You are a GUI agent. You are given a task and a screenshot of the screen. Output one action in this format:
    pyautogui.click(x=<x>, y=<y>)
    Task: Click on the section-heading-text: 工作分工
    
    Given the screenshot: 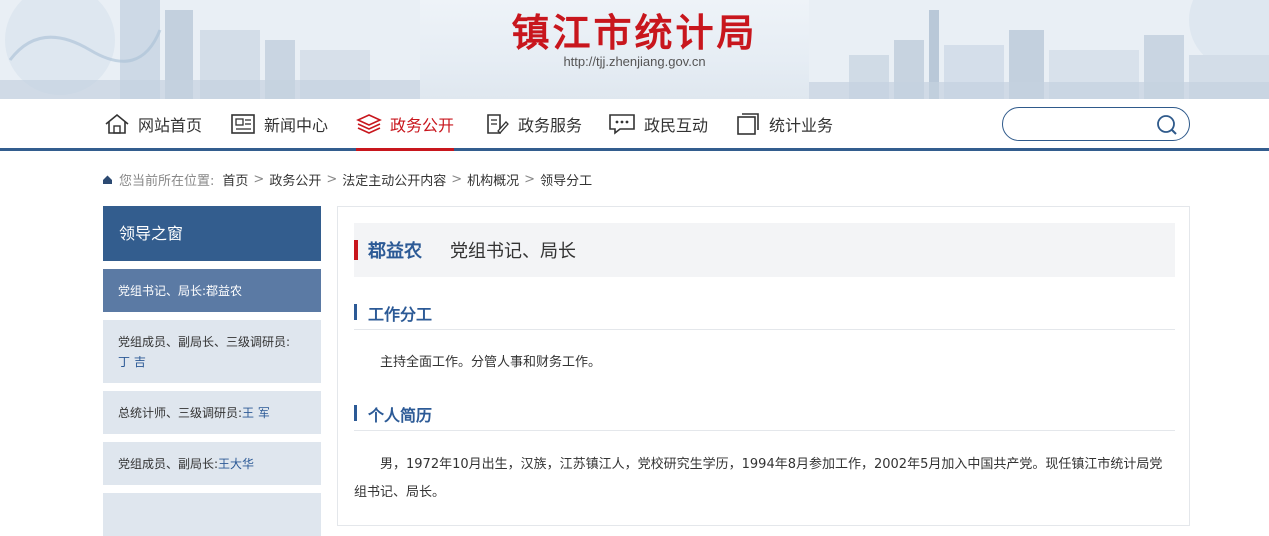 What is the action you would take?
    pyautogui.click(x=400, y=314)
    